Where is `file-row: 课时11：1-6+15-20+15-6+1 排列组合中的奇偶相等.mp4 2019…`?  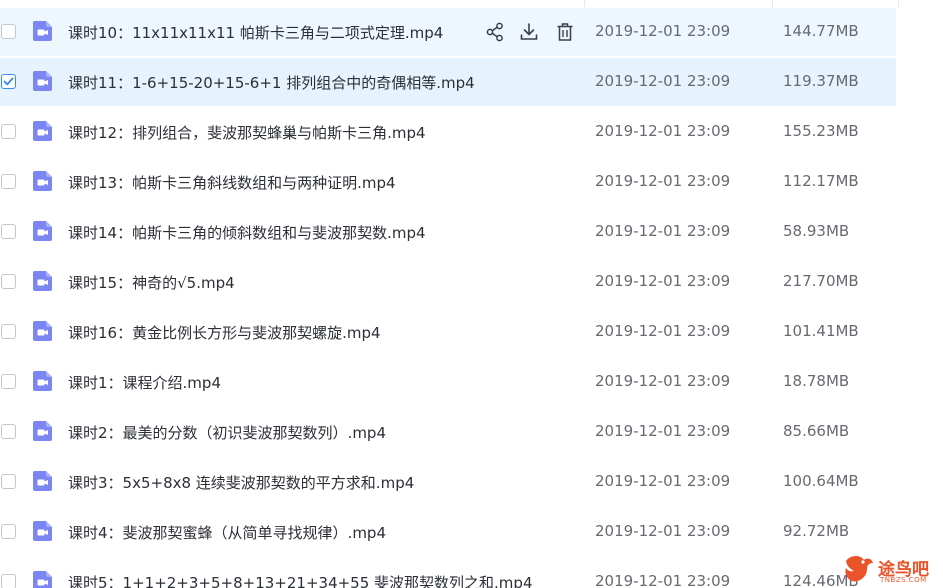 file-row: 课时11：1-6+15-20+15-6+1 排列组合中的奇偶相等.mp4 2019… is located at coordinates (448, 82).